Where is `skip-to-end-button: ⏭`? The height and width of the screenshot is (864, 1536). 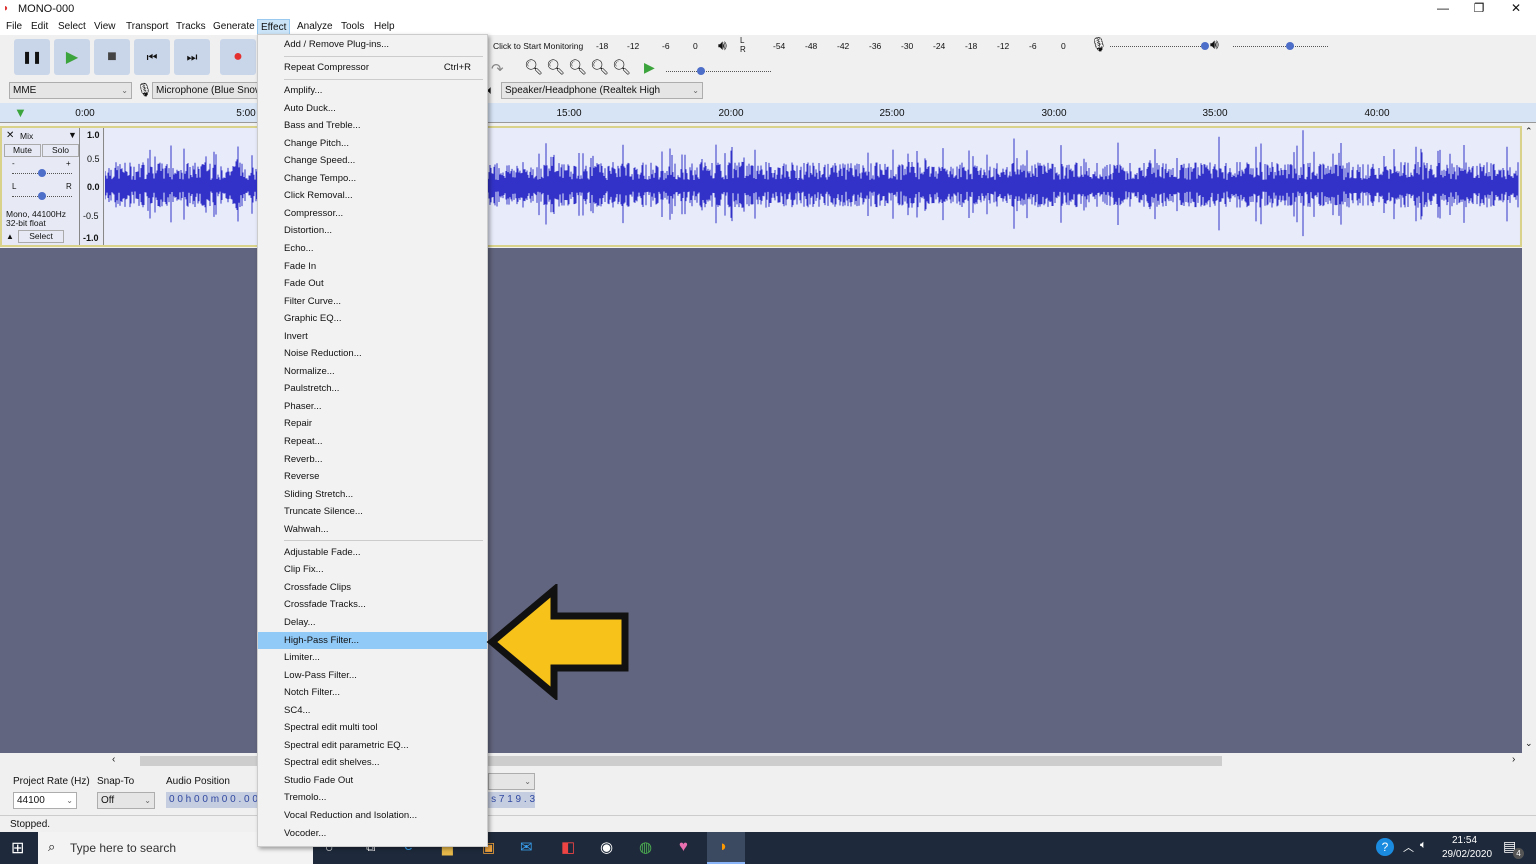
skip-to-end-button: ⏭ is located at coordinates (192, 57).